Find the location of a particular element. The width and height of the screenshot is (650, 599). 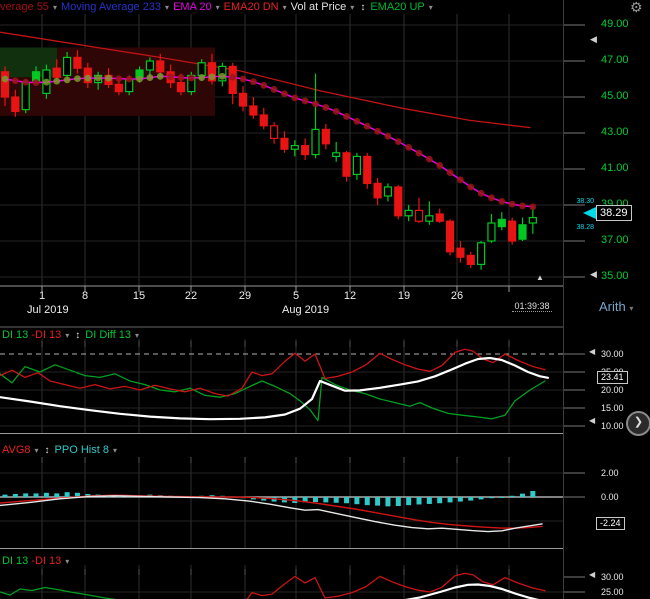

ppo-value-box: -2.24 is located at coordinates (610, 523).